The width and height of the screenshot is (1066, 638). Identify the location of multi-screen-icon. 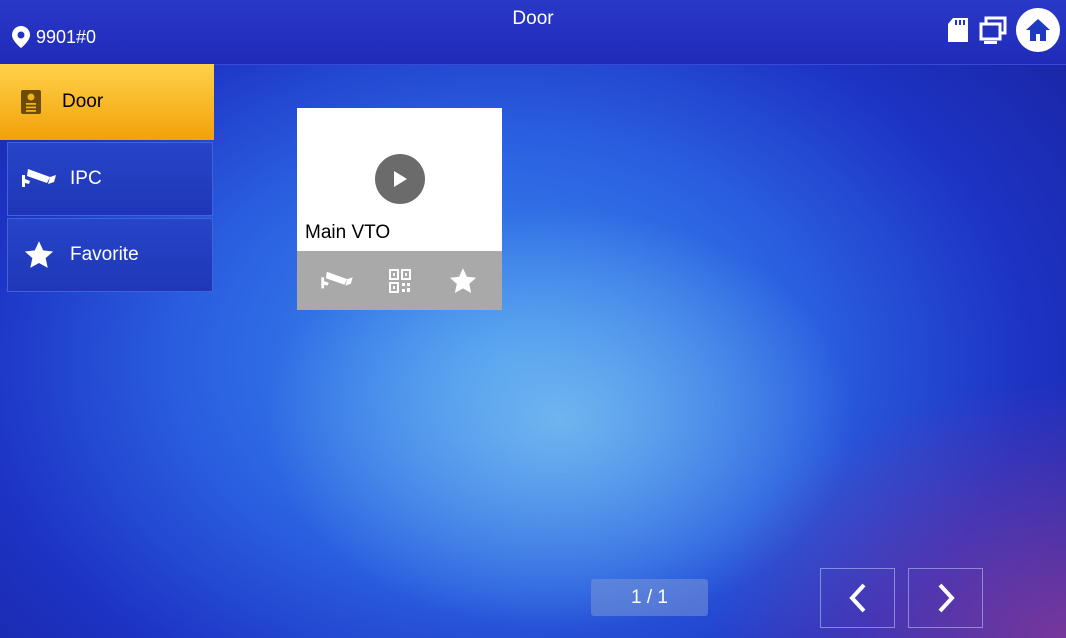
(993, 30).